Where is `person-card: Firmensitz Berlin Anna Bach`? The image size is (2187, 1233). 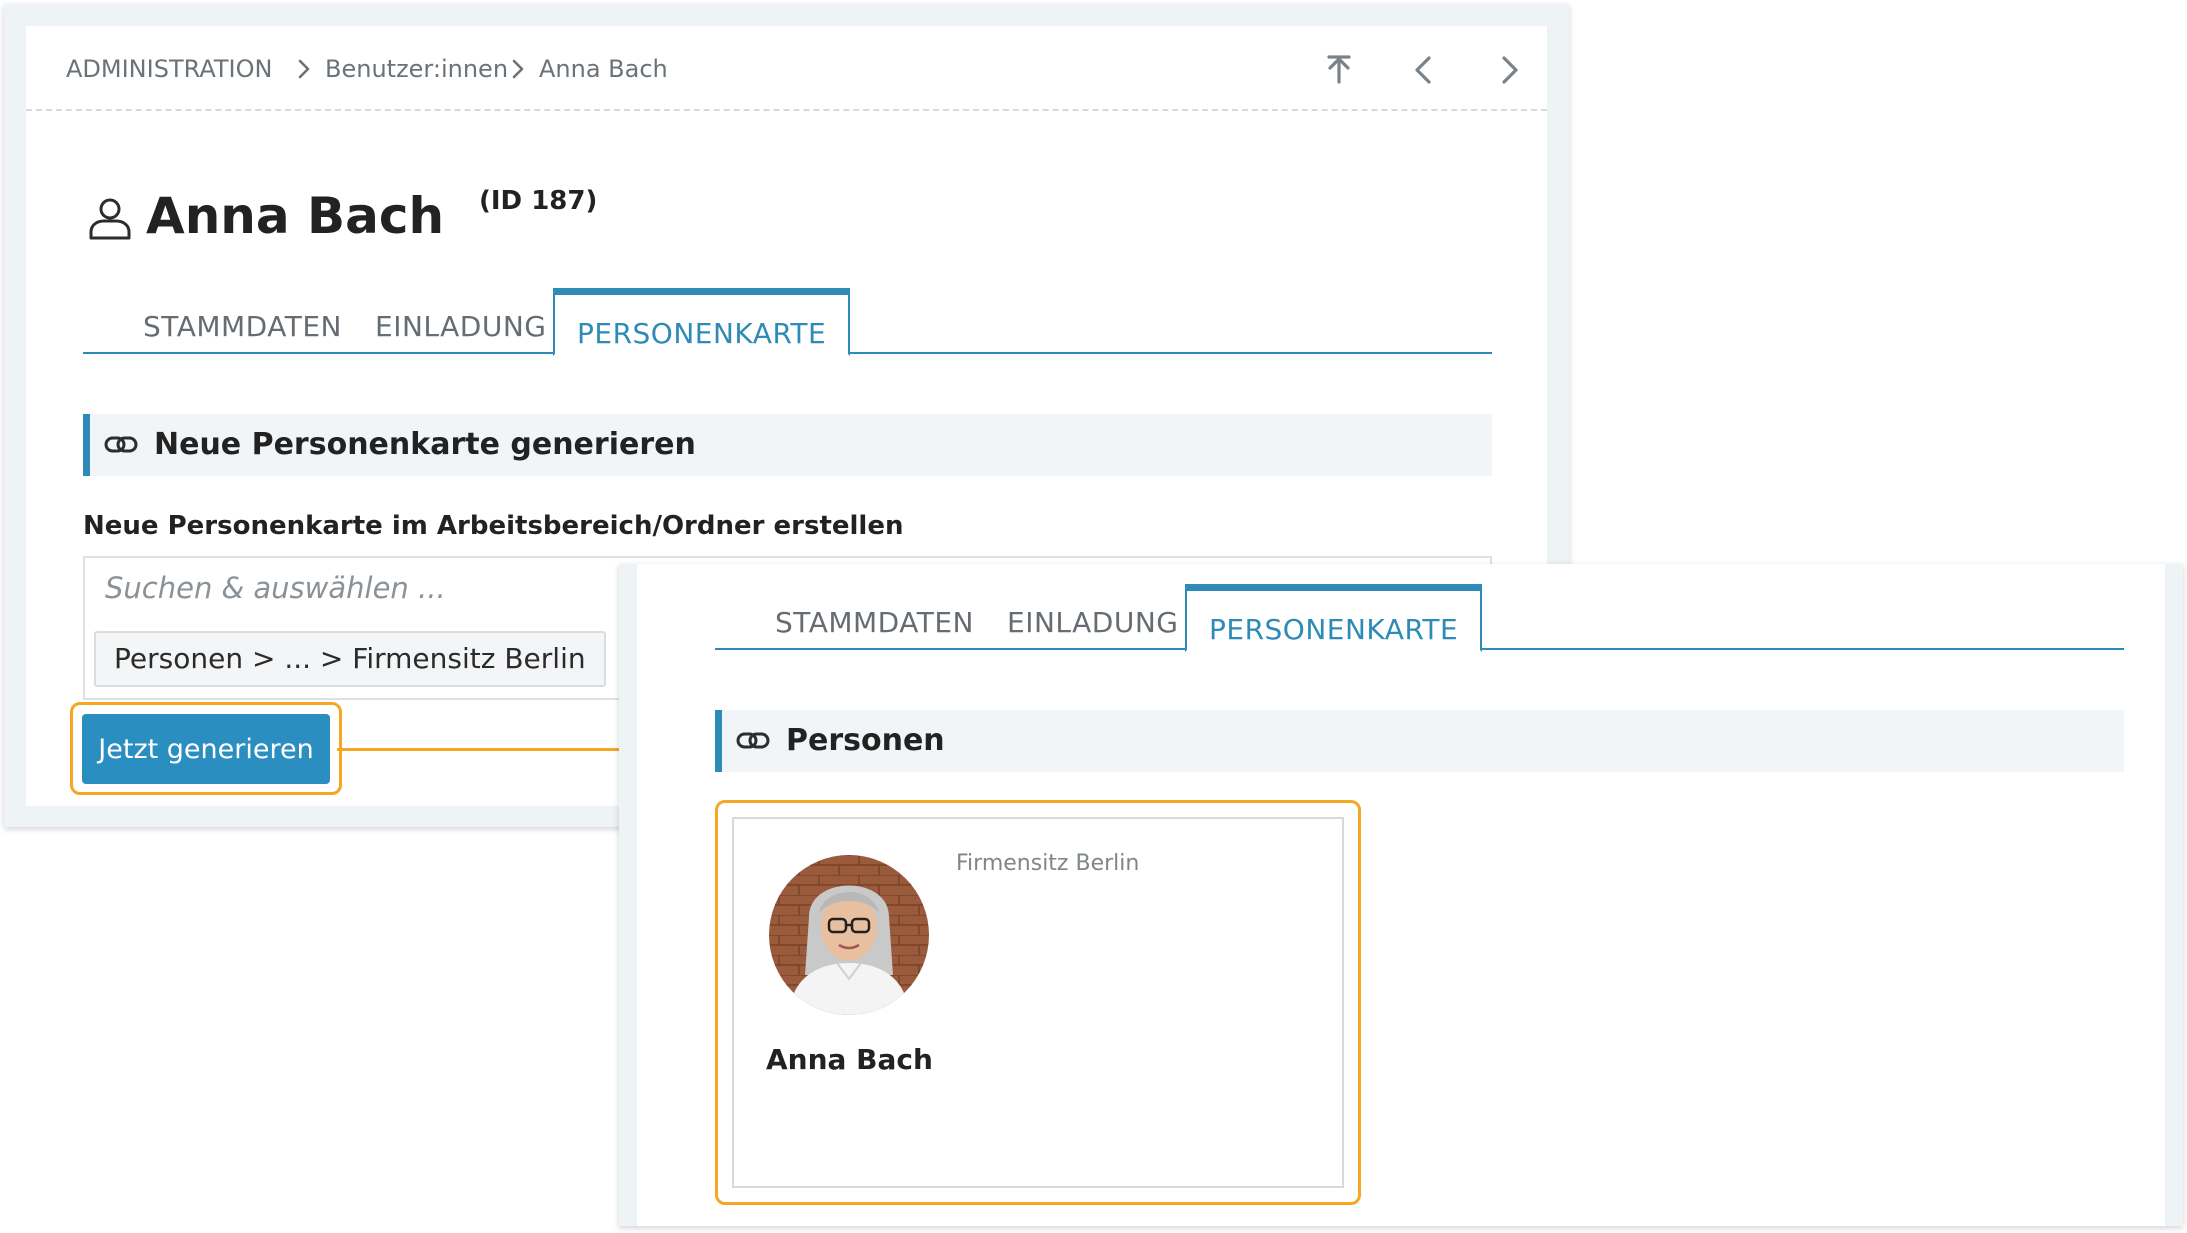
person-card: Firmensitz Berlin Anna Bach is located at coordinates (1038, 1002).